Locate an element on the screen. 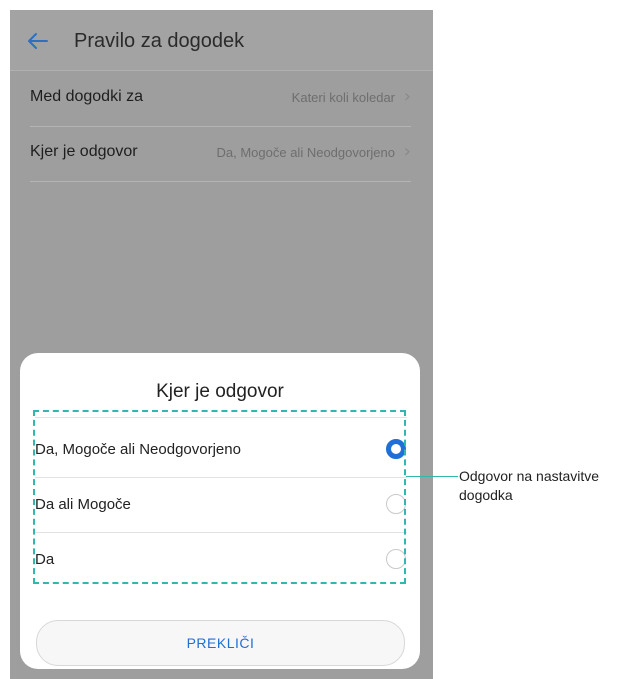 The height and width of the screenshot is (679, 637). dialog-title: Kjer je odgovor is located at coordinates (220, 391).